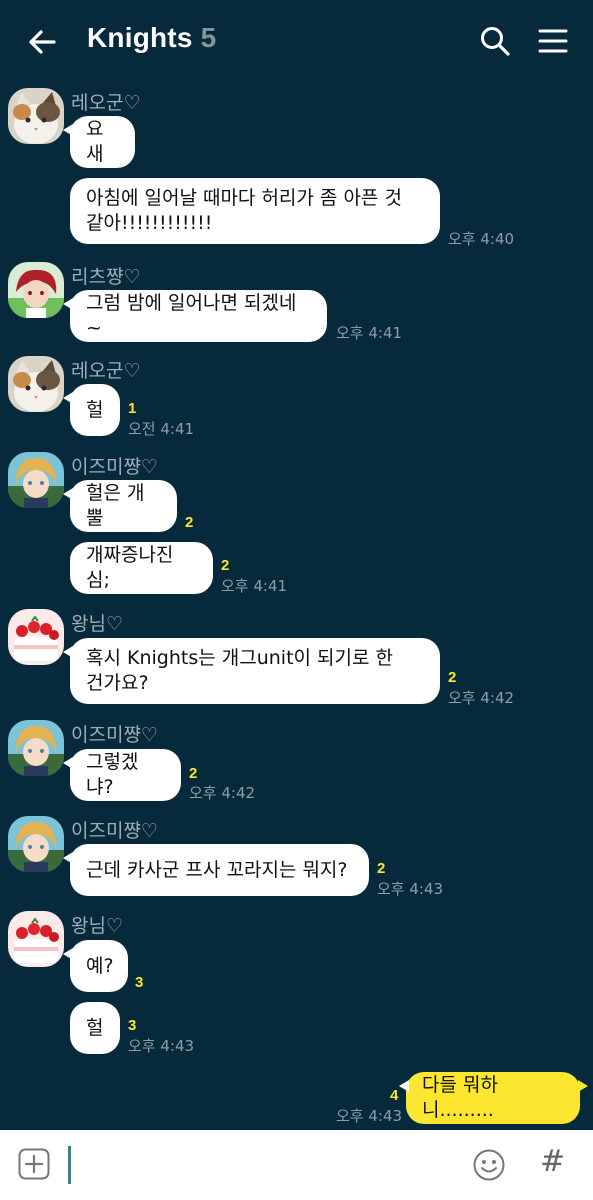 The width and height of the screenshot is (593, 1200). What do you see at coordinates (240, 658) in the screenshot?
I see `message-text: 혹시 Knights는 개그unit이 되기로 한` at bounding box center [240, 658].